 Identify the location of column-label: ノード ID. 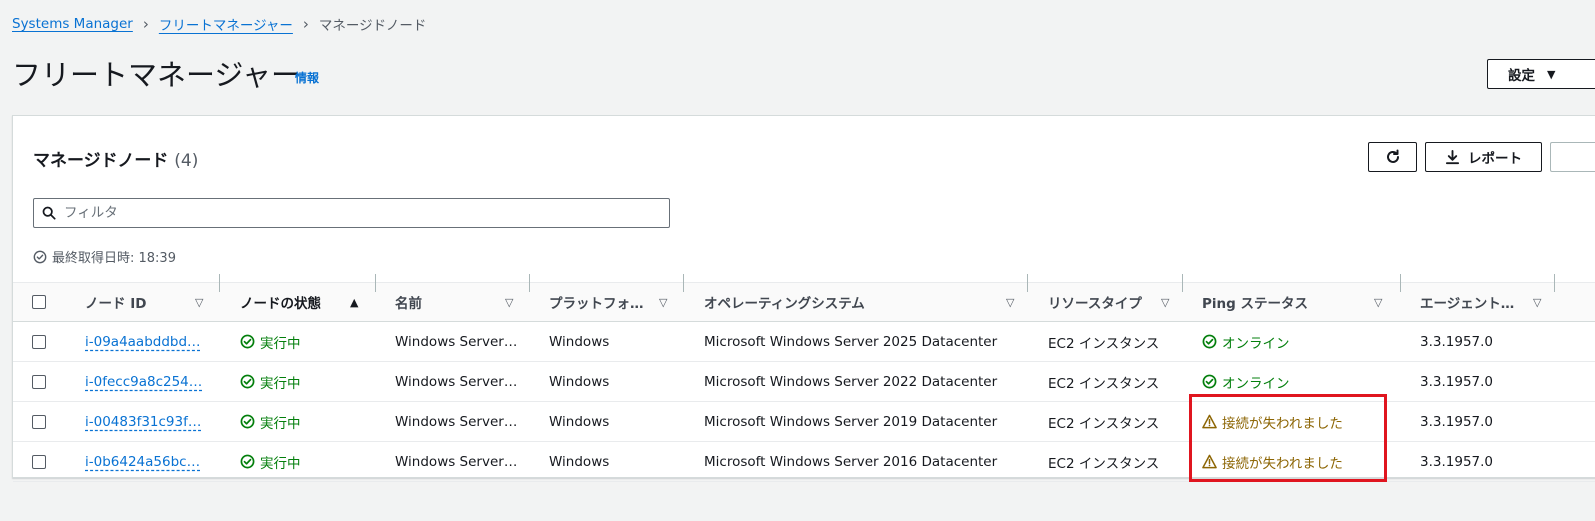
(116, 304).